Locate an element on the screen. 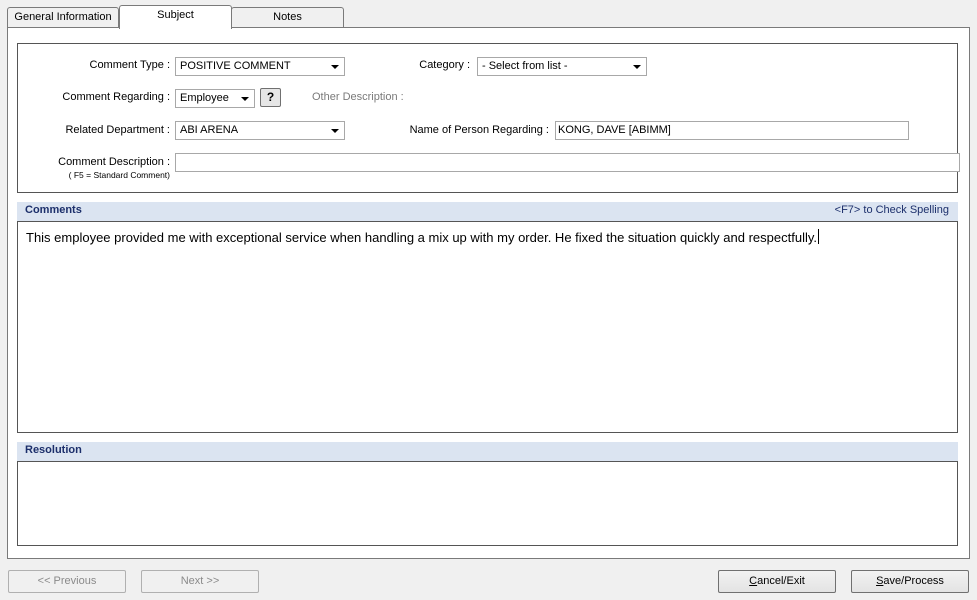  next-button: Next >> is located at coordinates (200, 581).